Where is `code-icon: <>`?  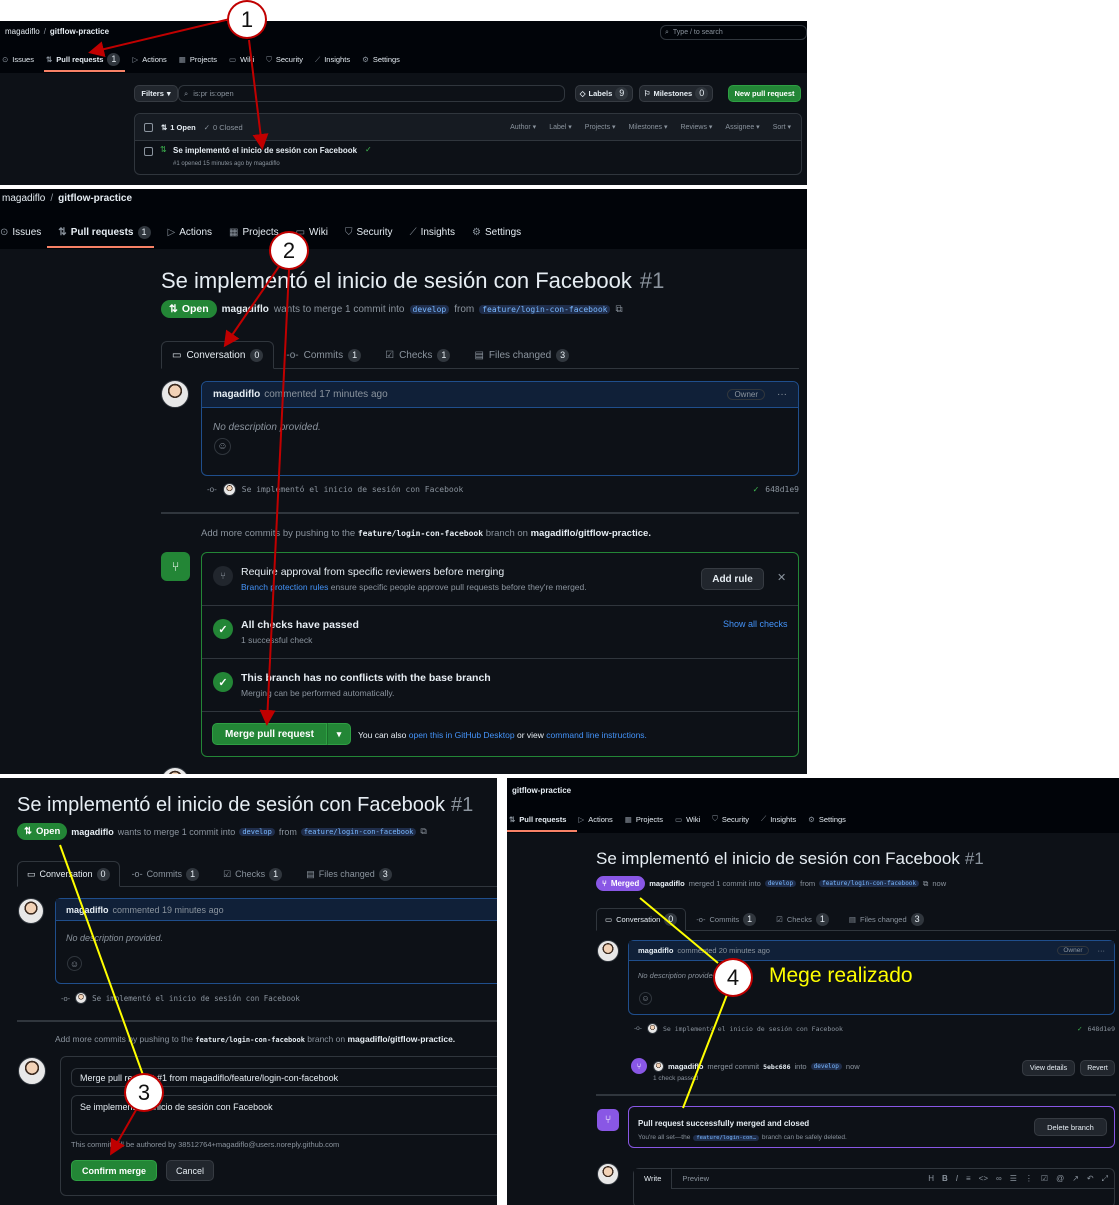 code-icon: <> is located at coordinates (983, 1178).